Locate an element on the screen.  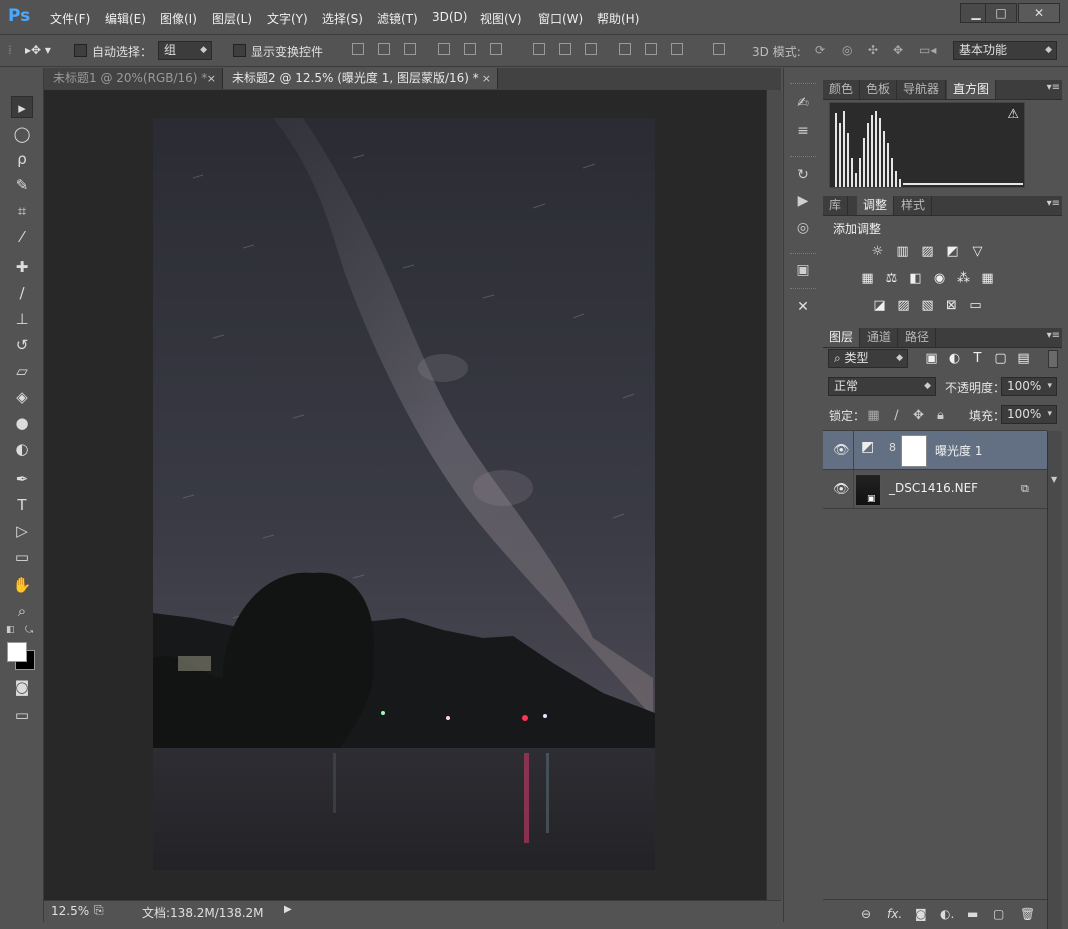
export-icon: ⎘ is located at coordinates (99, 910).